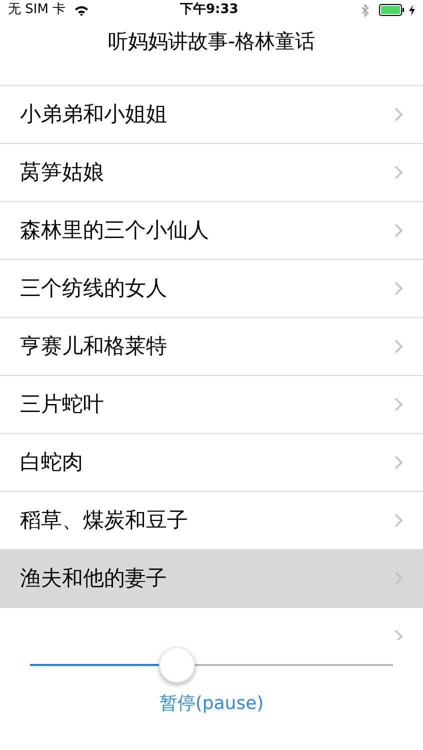 Image resolution: width=423 pixels, height=750 pixels. What do you see at coordinates (211, 579) in the screenshot?
I see `story-row: 渔夫和他的妻子` at bounding box center [211, 579].